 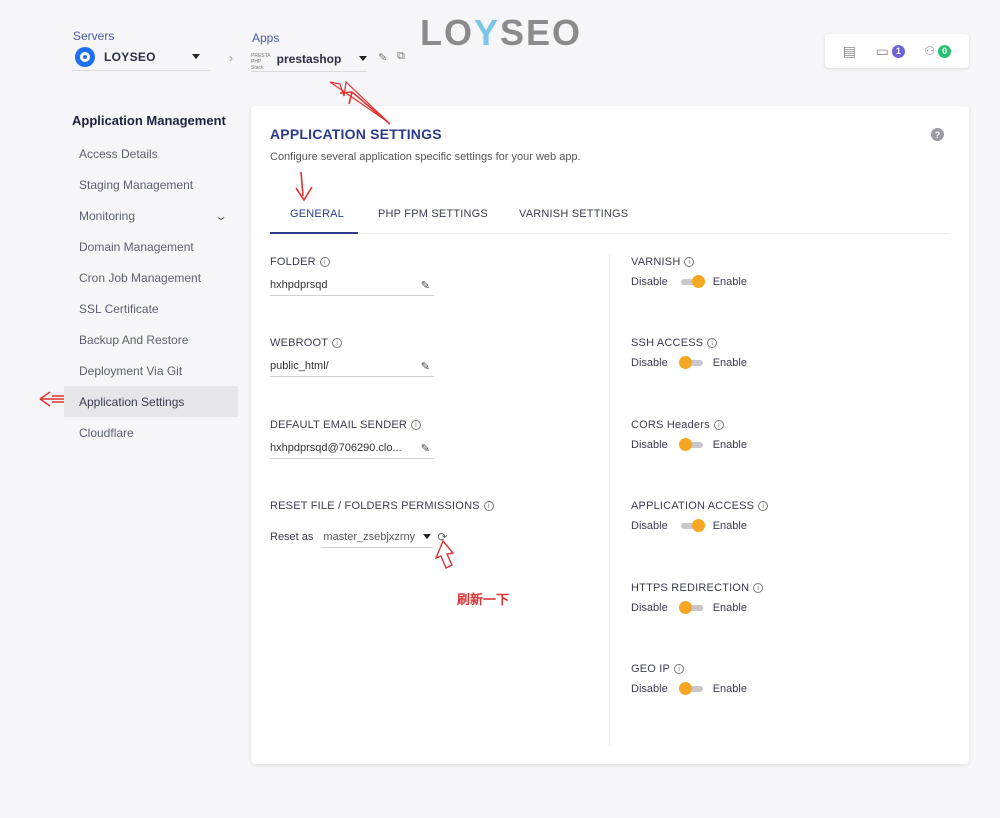 I want to click on arrow-to-general-tab-icon, so click(x=304, y=186).